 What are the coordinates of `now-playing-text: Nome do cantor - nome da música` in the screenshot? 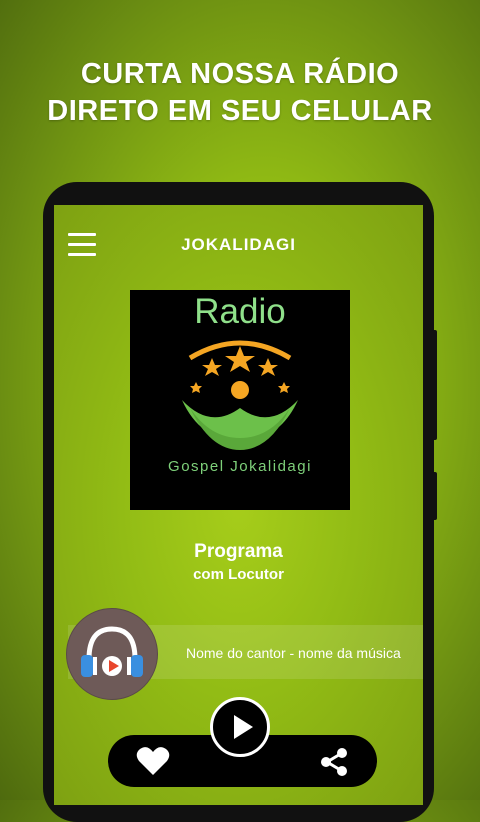 It's located at (293, 653).